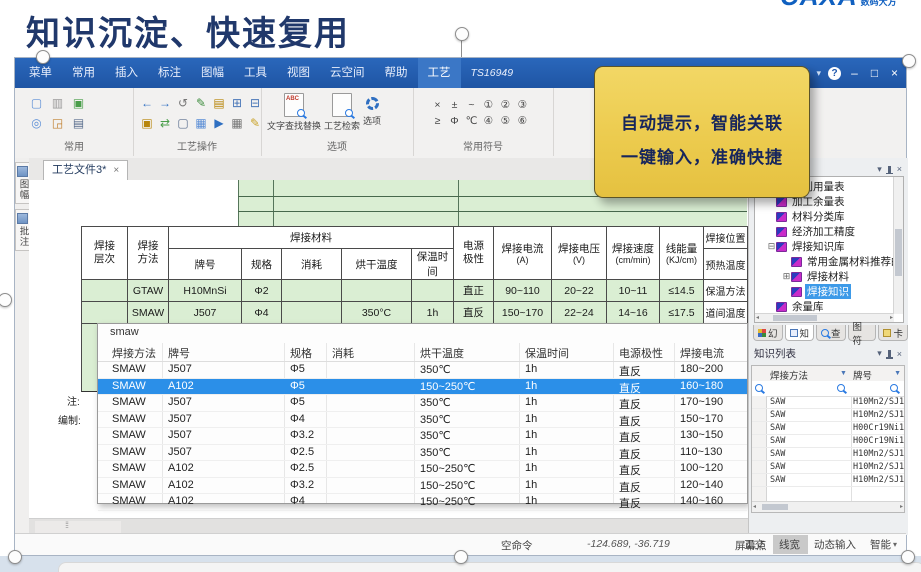  I want to click on scrollbar-grip-icon: ⁞⁞, so click(67, 525).